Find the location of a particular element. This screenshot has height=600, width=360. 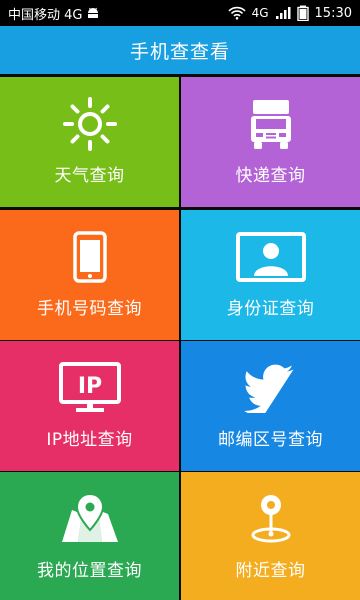

svg-text: IP is located at coordinates (89, 386).